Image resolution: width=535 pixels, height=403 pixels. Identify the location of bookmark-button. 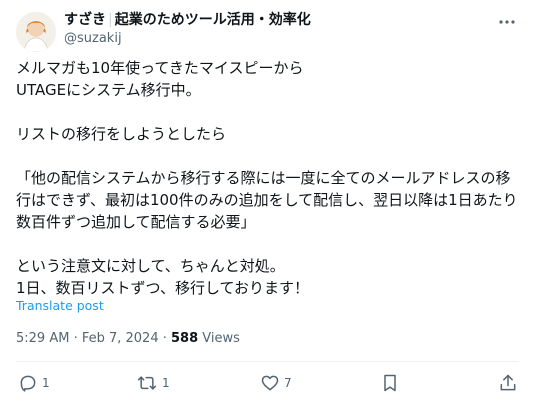
(390, 383).